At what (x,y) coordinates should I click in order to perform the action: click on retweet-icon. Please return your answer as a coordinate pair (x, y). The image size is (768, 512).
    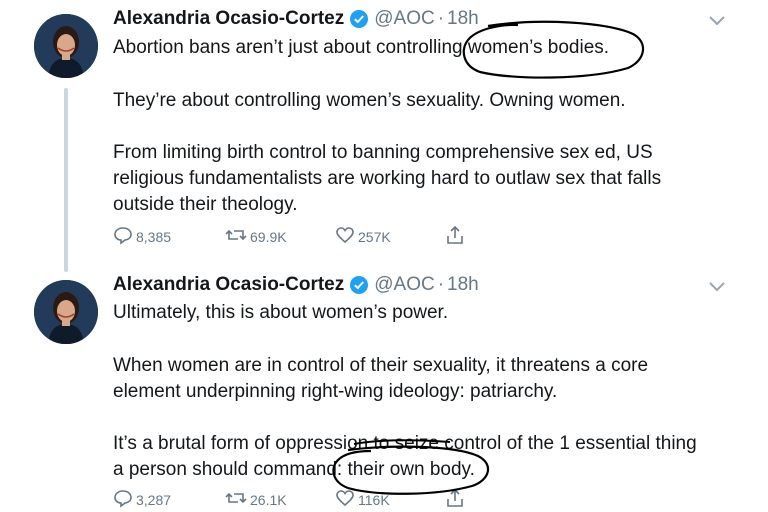
    Looking at the image, I should click on (237, 236).